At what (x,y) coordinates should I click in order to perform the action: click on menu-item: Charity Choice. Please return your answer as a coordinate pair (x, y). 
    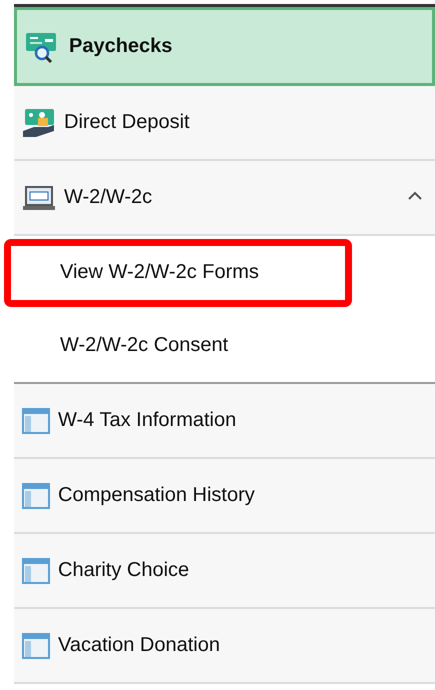
    Looking at the image, I should click on (224, 571).